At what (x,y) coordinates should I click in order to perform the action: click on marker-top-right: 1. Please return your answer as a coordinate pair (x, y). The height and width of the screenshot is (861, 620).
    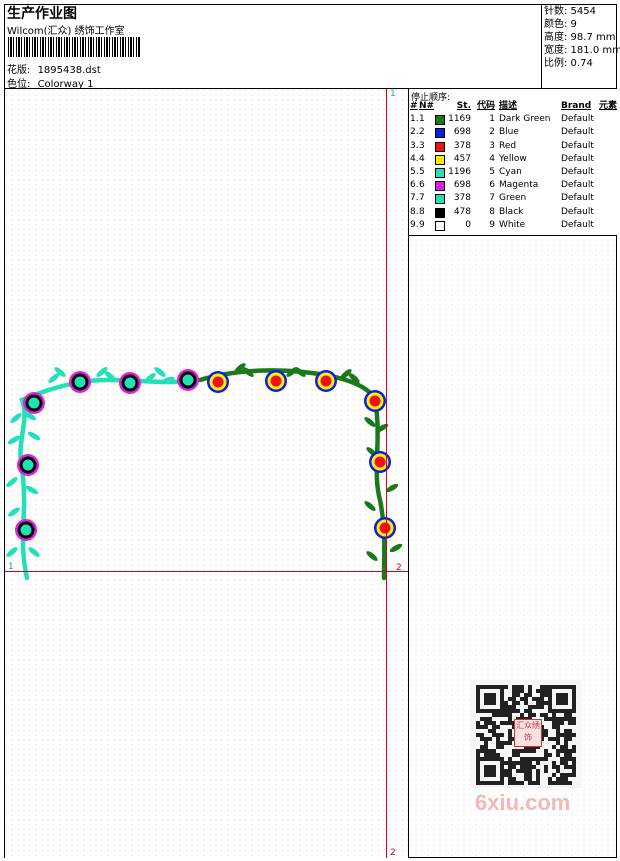
    Looking at the image, I should click on (393, 94).